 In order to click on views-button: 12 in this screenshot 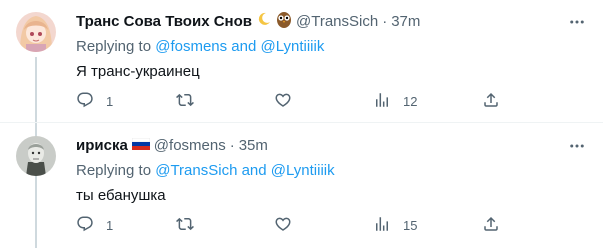, I will do `click(395, 101)`.